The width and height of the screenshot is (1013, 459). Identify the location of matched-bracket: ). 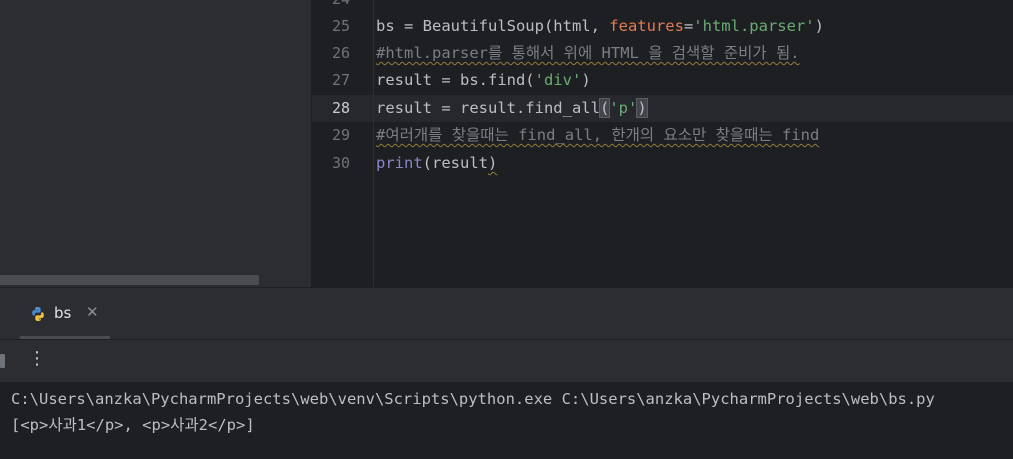
(642, 108).